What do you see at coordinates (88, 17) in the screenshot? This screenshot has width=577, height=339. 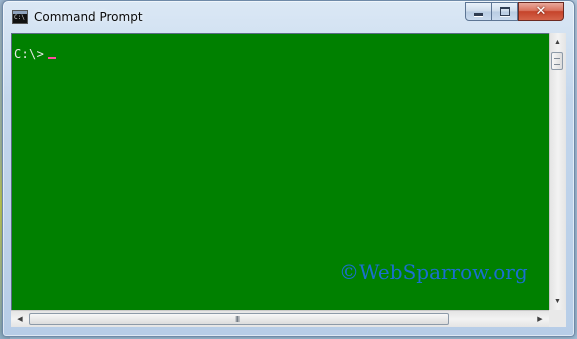 I see `window-title: Command Prompt` at bounding box center [88, 17].